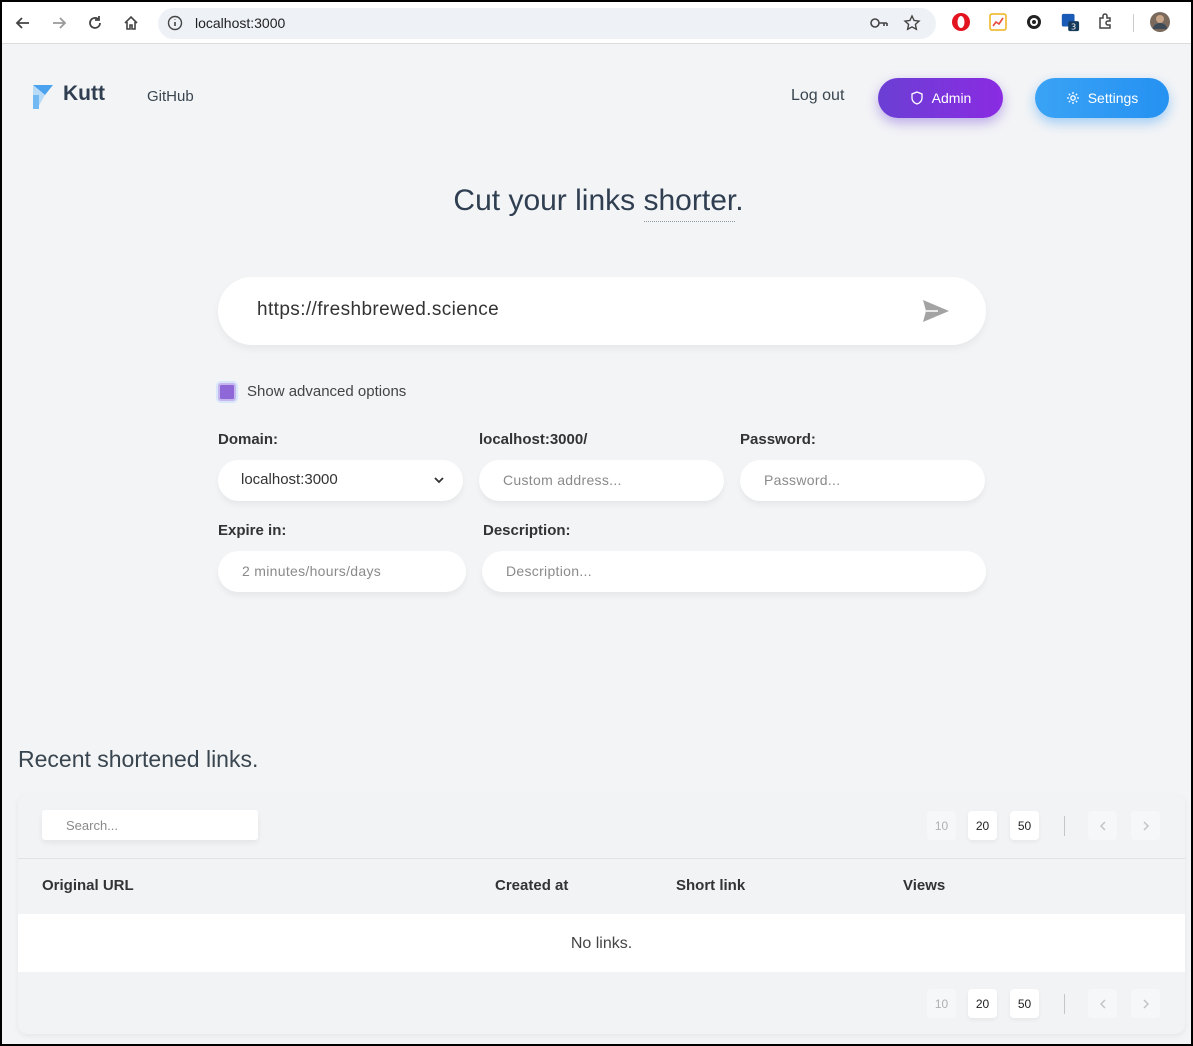 The height and width of the screenshot is (1046, 1193). I want to click on home-icon, so click(131, 23).